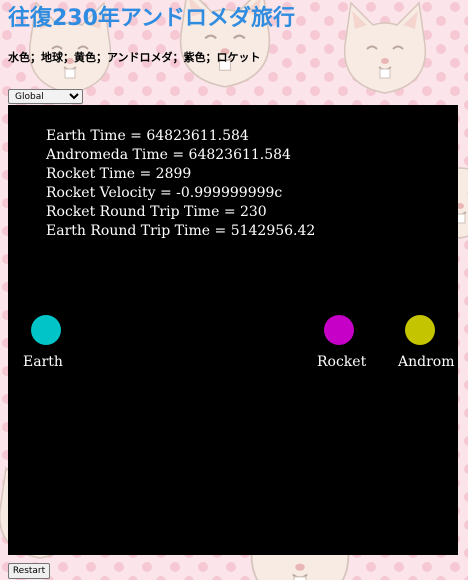 The image size is (468, 580). What do you see at coordinates (342, 362) in the screenshot?
I see `rocket-label: Rocket` at bounding box center [342, 362].